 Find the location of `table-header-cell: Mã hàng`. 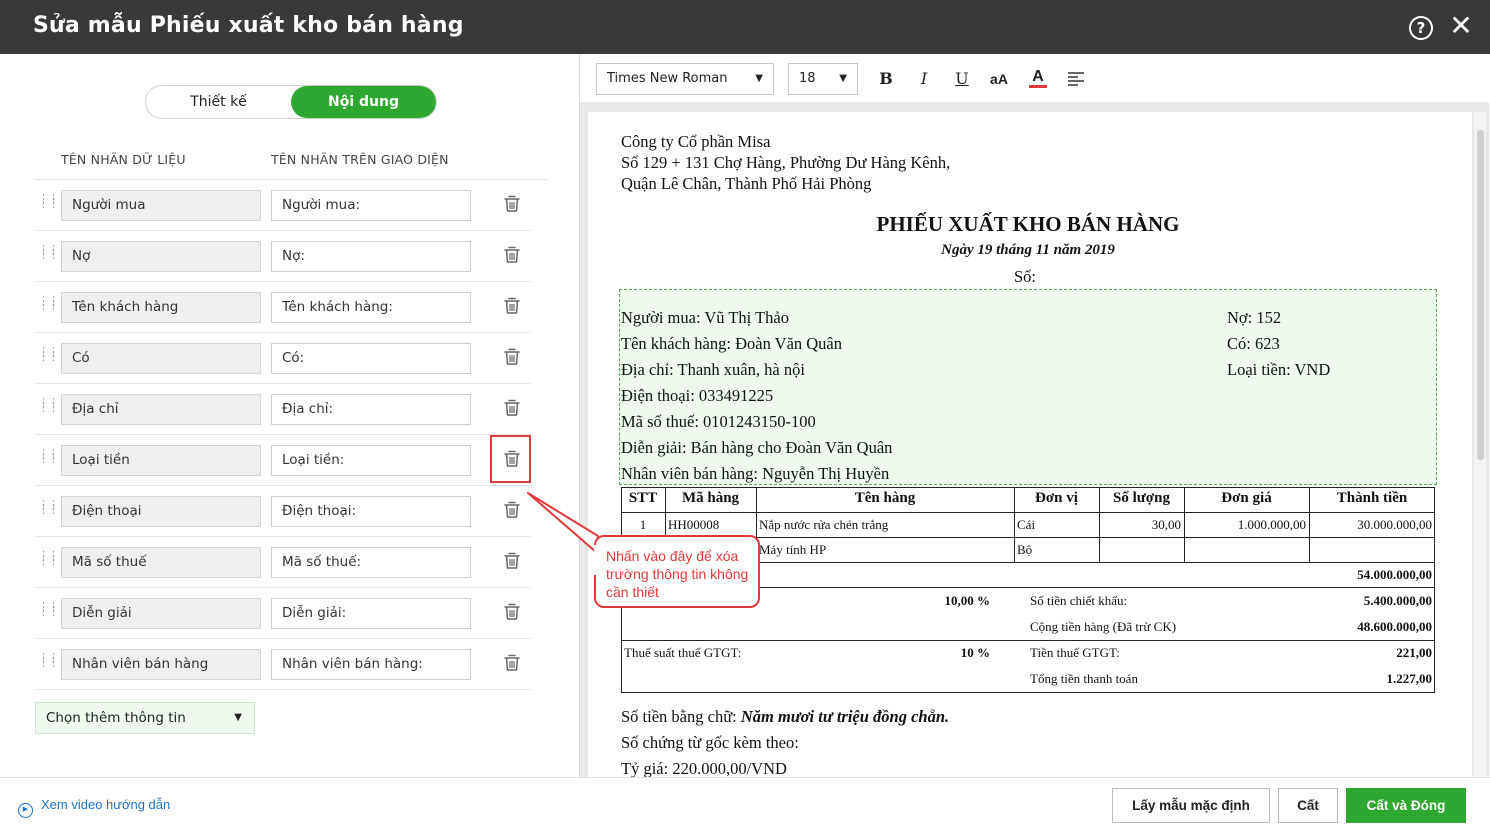

table-header-cell: Mã hàng is located at coordinates (710, 498).